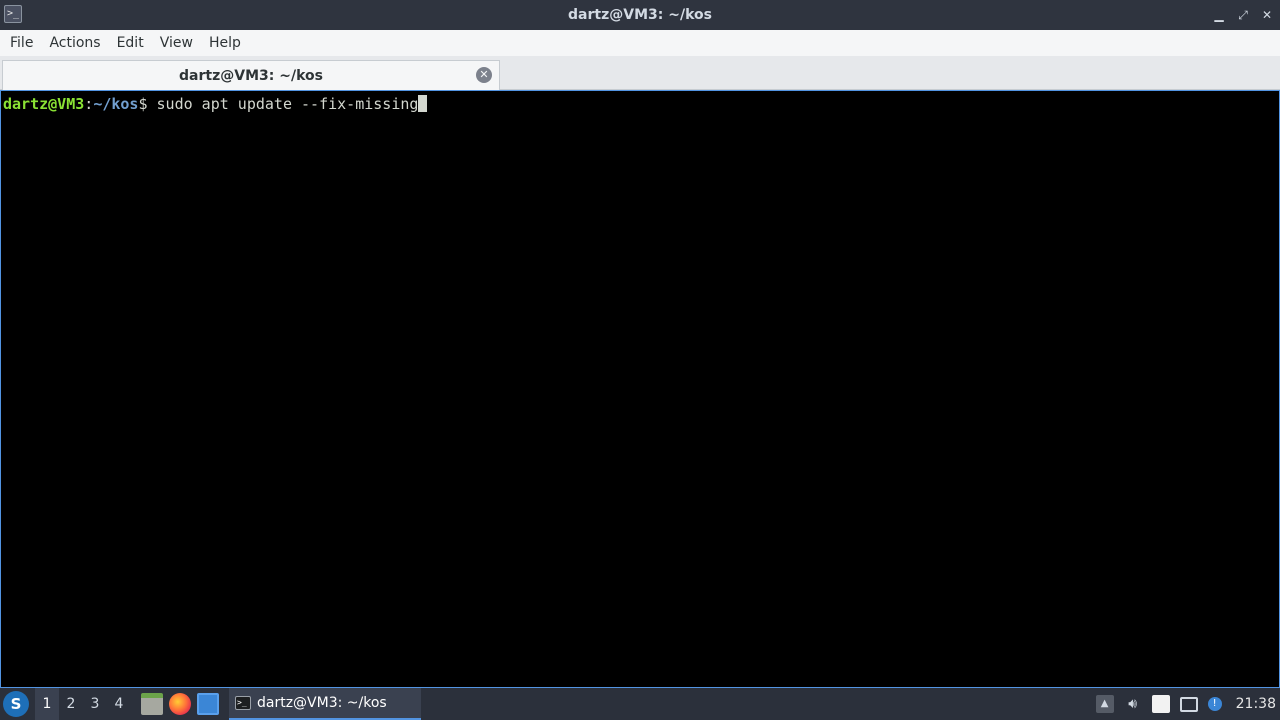 Image resolution: width=1280 pixels, height=720 pixels. I want to click on desktop-1-button: 1, so click(47, 704).